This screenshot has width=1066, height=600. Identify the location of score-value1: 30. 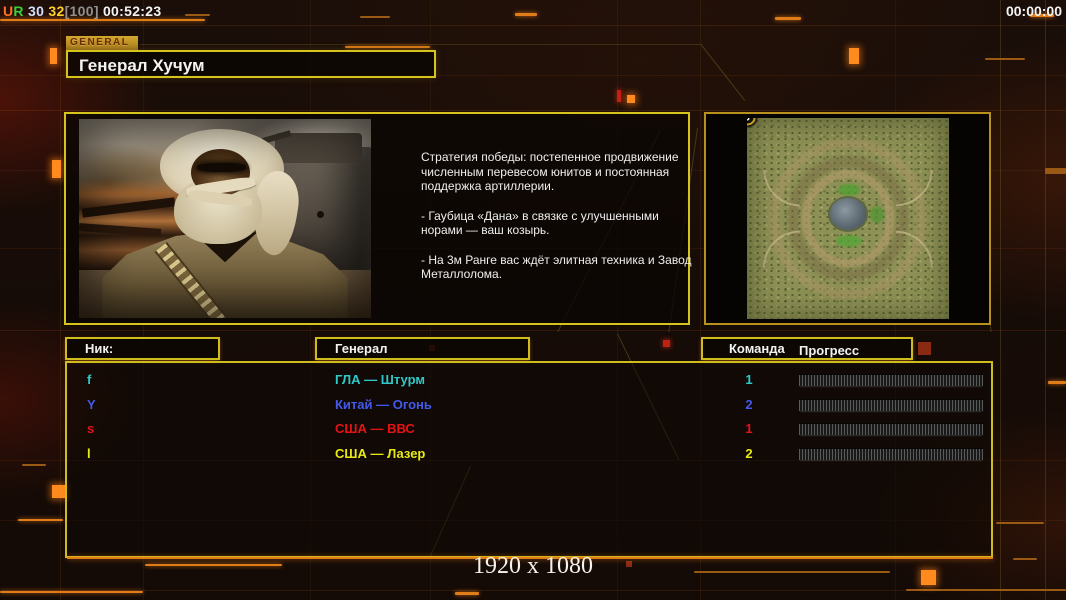
(36, 11).